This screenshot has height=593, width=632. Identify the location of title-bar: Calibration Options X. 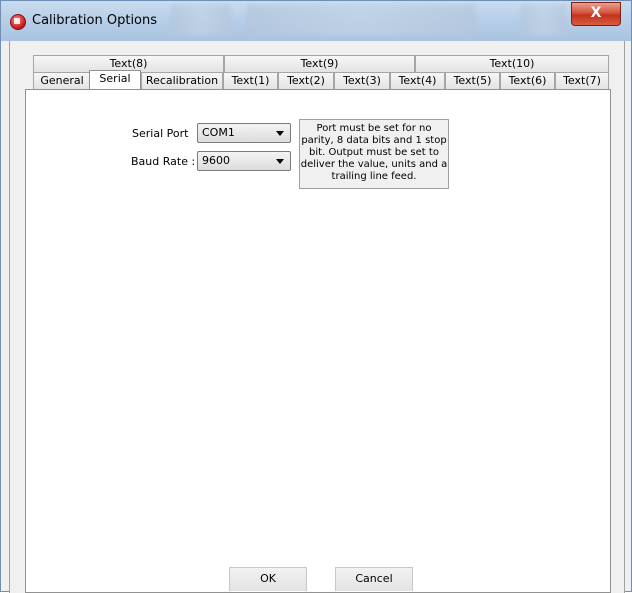
(316, 21).